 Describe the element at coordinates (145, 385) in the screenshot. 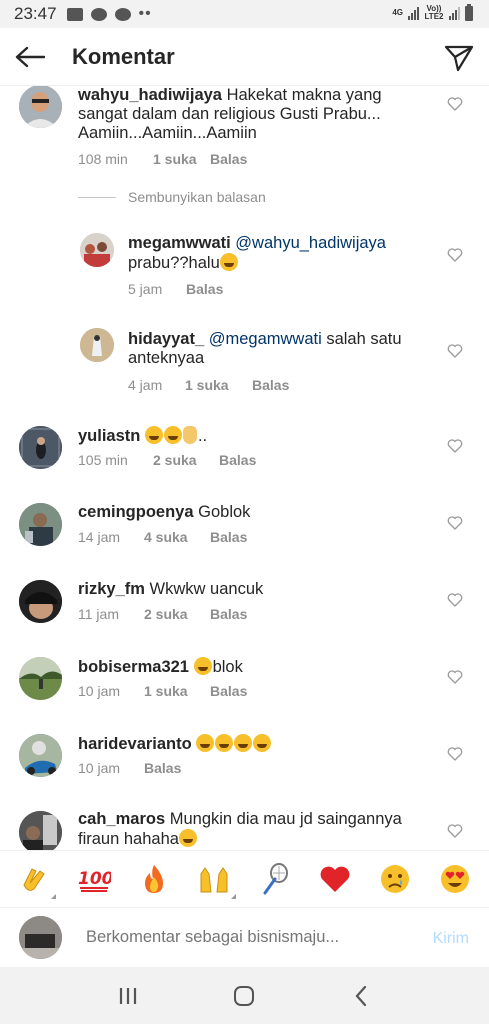

I see `reply-time: 4 jam` at that location.